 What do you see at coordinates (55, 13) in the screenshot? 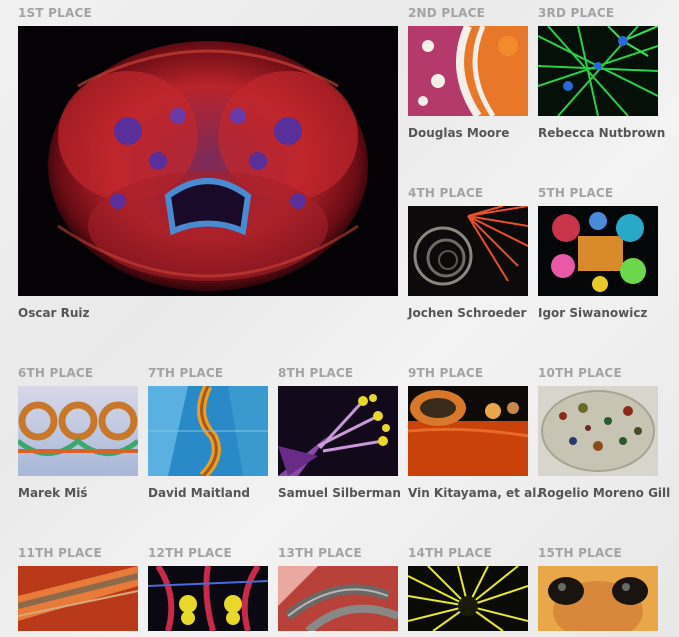
I see `place-label: 1ST PLACE` at bounding box center [55, 13].